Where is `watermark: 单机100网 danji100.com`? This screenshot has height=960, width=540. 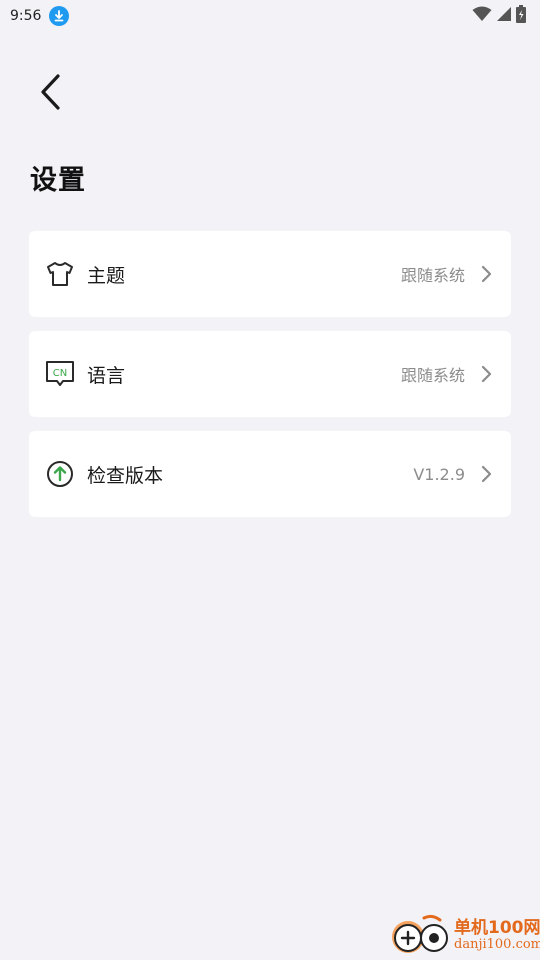
watermark: 单机100网 danji100.com is located at coordinates (464, 936).